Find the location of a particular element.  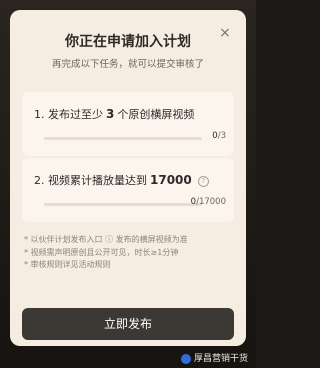

info-icon: ⓘ is located at coordinates (109, 239).